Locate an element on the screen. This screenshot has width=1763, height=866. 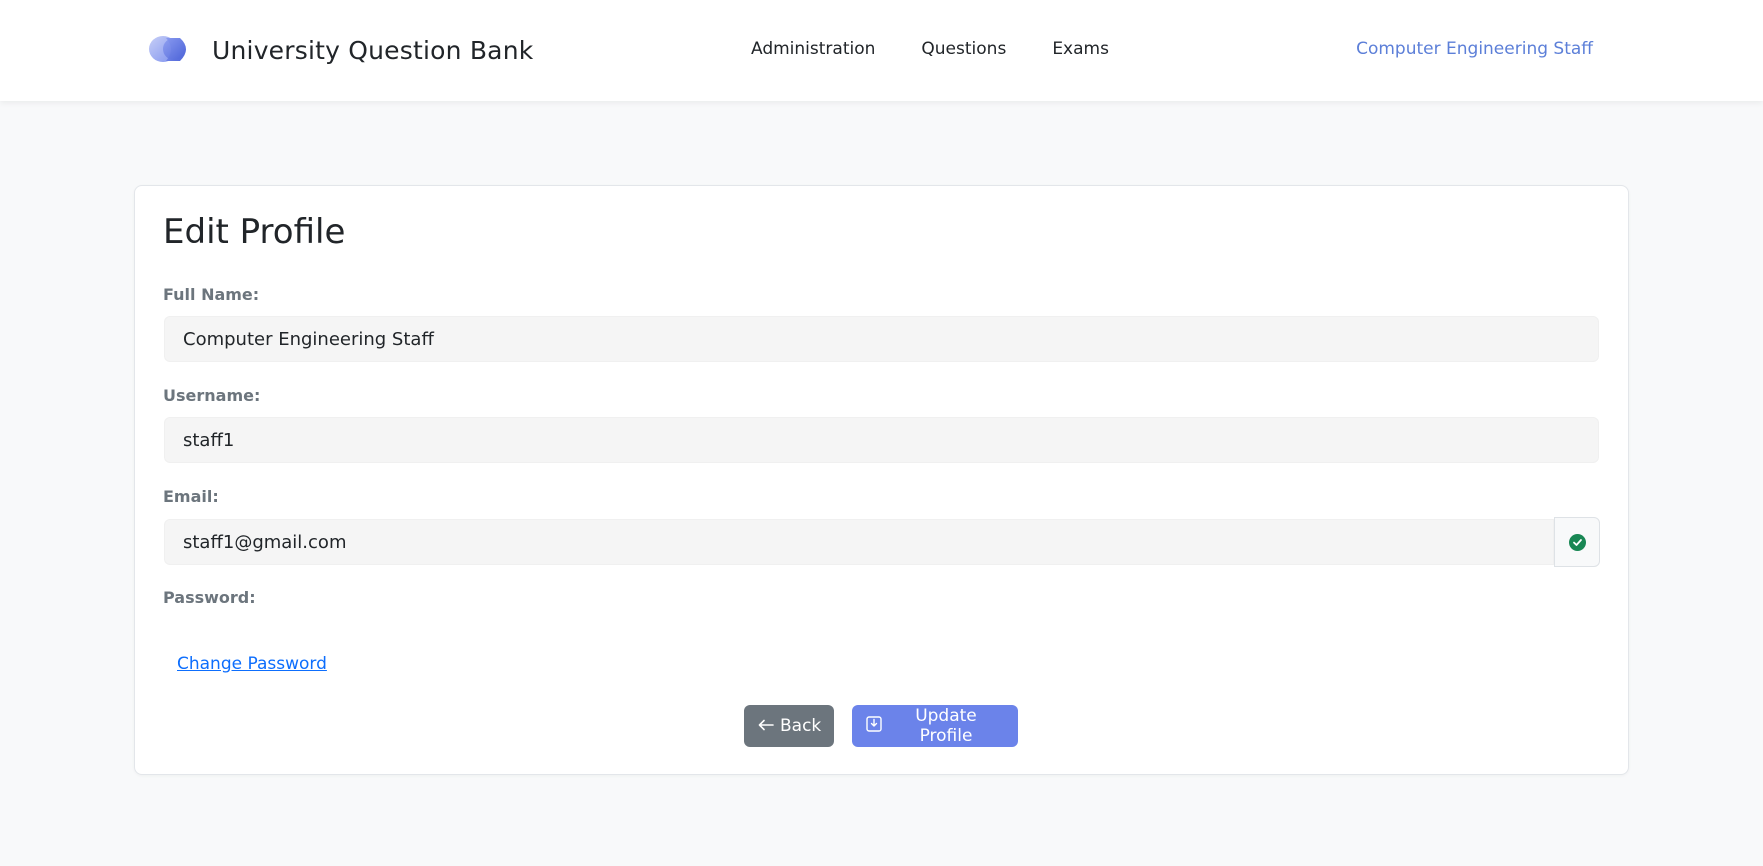
email-input is located at coordinates (859, 542).